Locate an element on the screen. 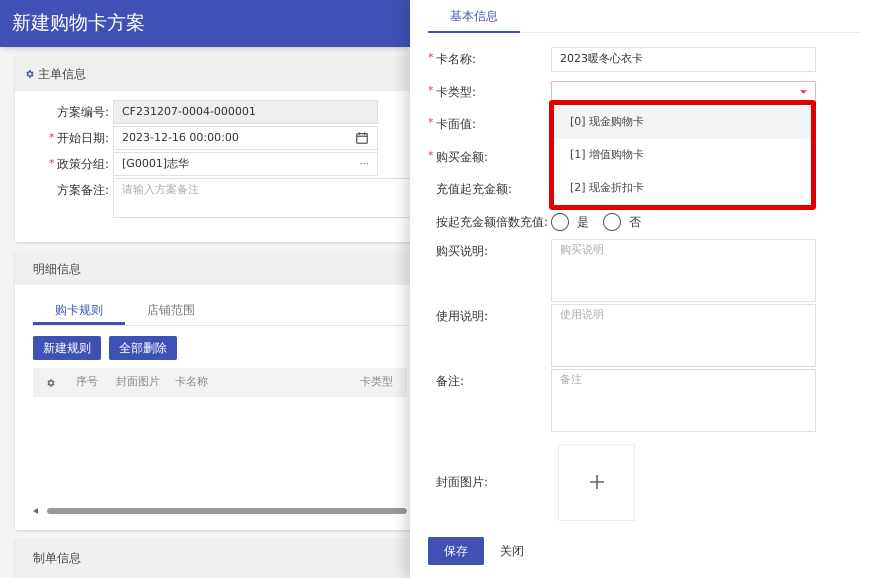  field-label: 方案备注: is located at coordinates (82, 191).